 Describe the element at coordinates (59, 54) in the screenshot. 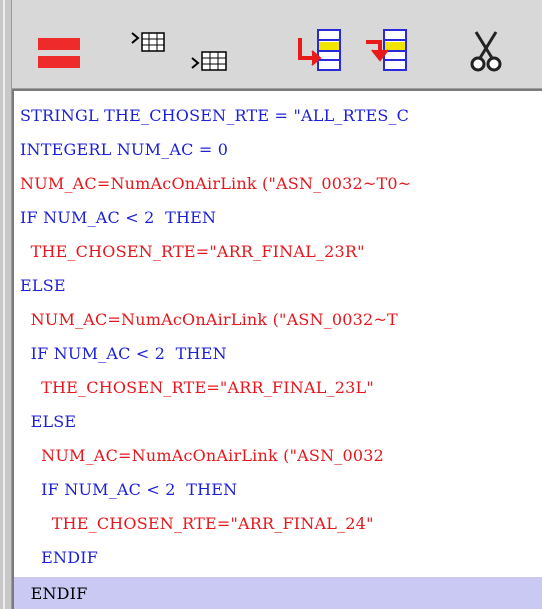

I see `equals-icon` at that location.